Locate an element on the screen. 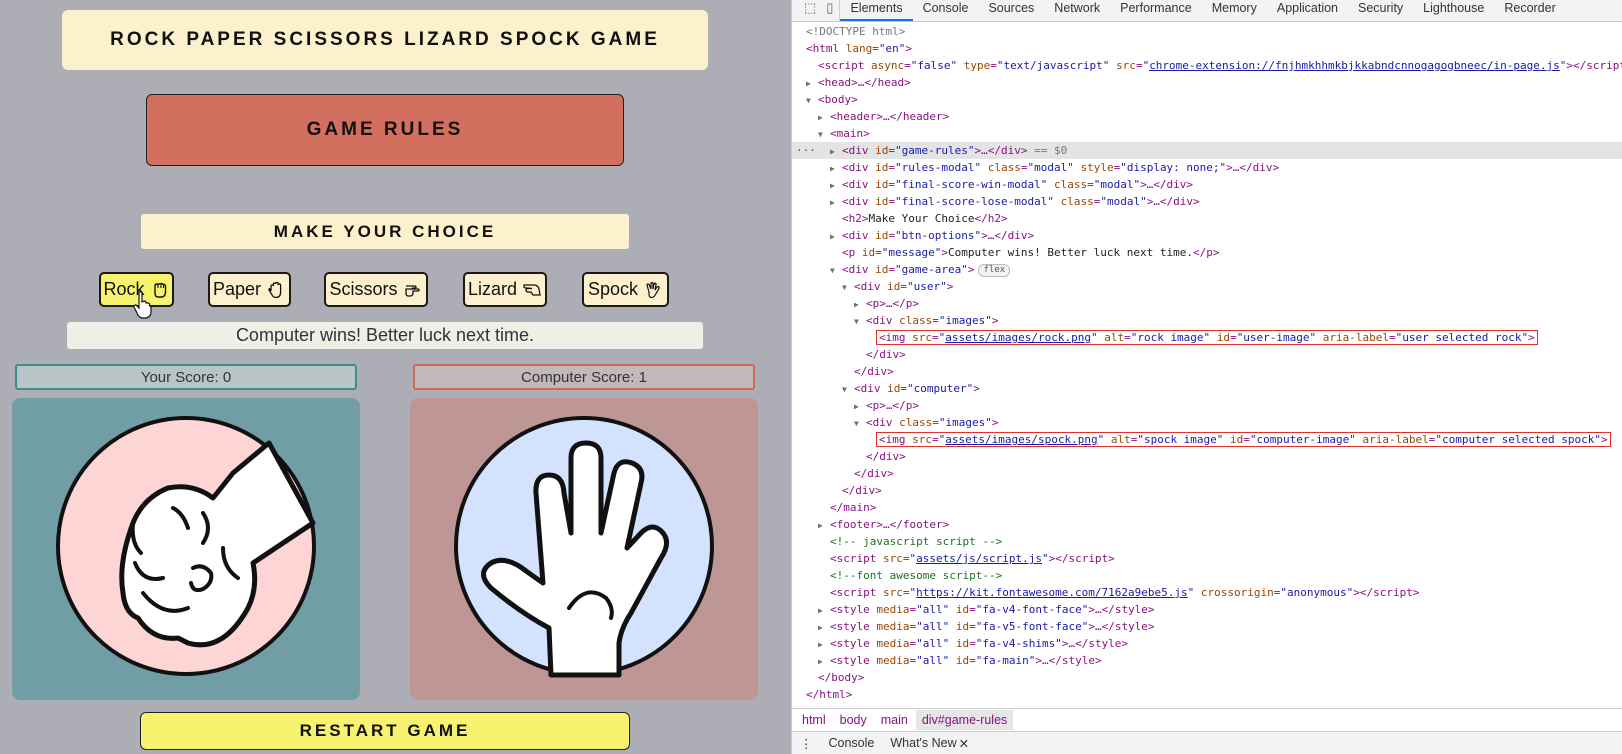 The width and height of the screenshot is (1622, 754). tab-recorder: Recorder is located at coordinates (1529, 10).